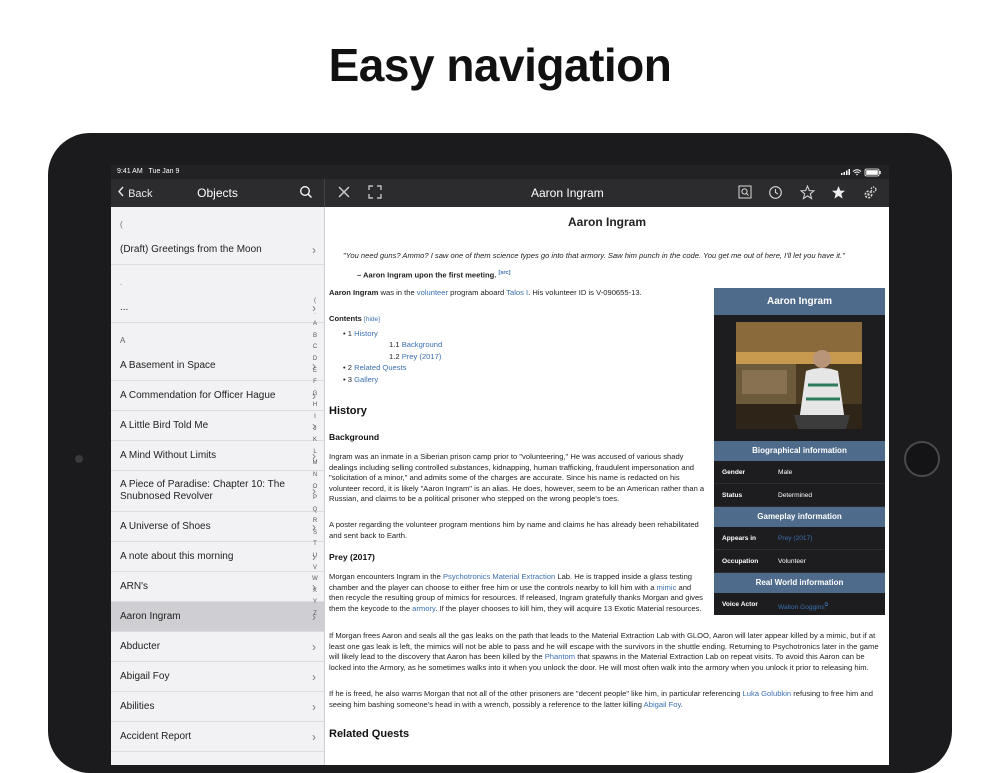 Image resolution: width=1000 pixels, height=773 pixels. Describe the element at coordinates (399, 334) in the screenshot. I see `toc-entry: • 1 History` at that location.